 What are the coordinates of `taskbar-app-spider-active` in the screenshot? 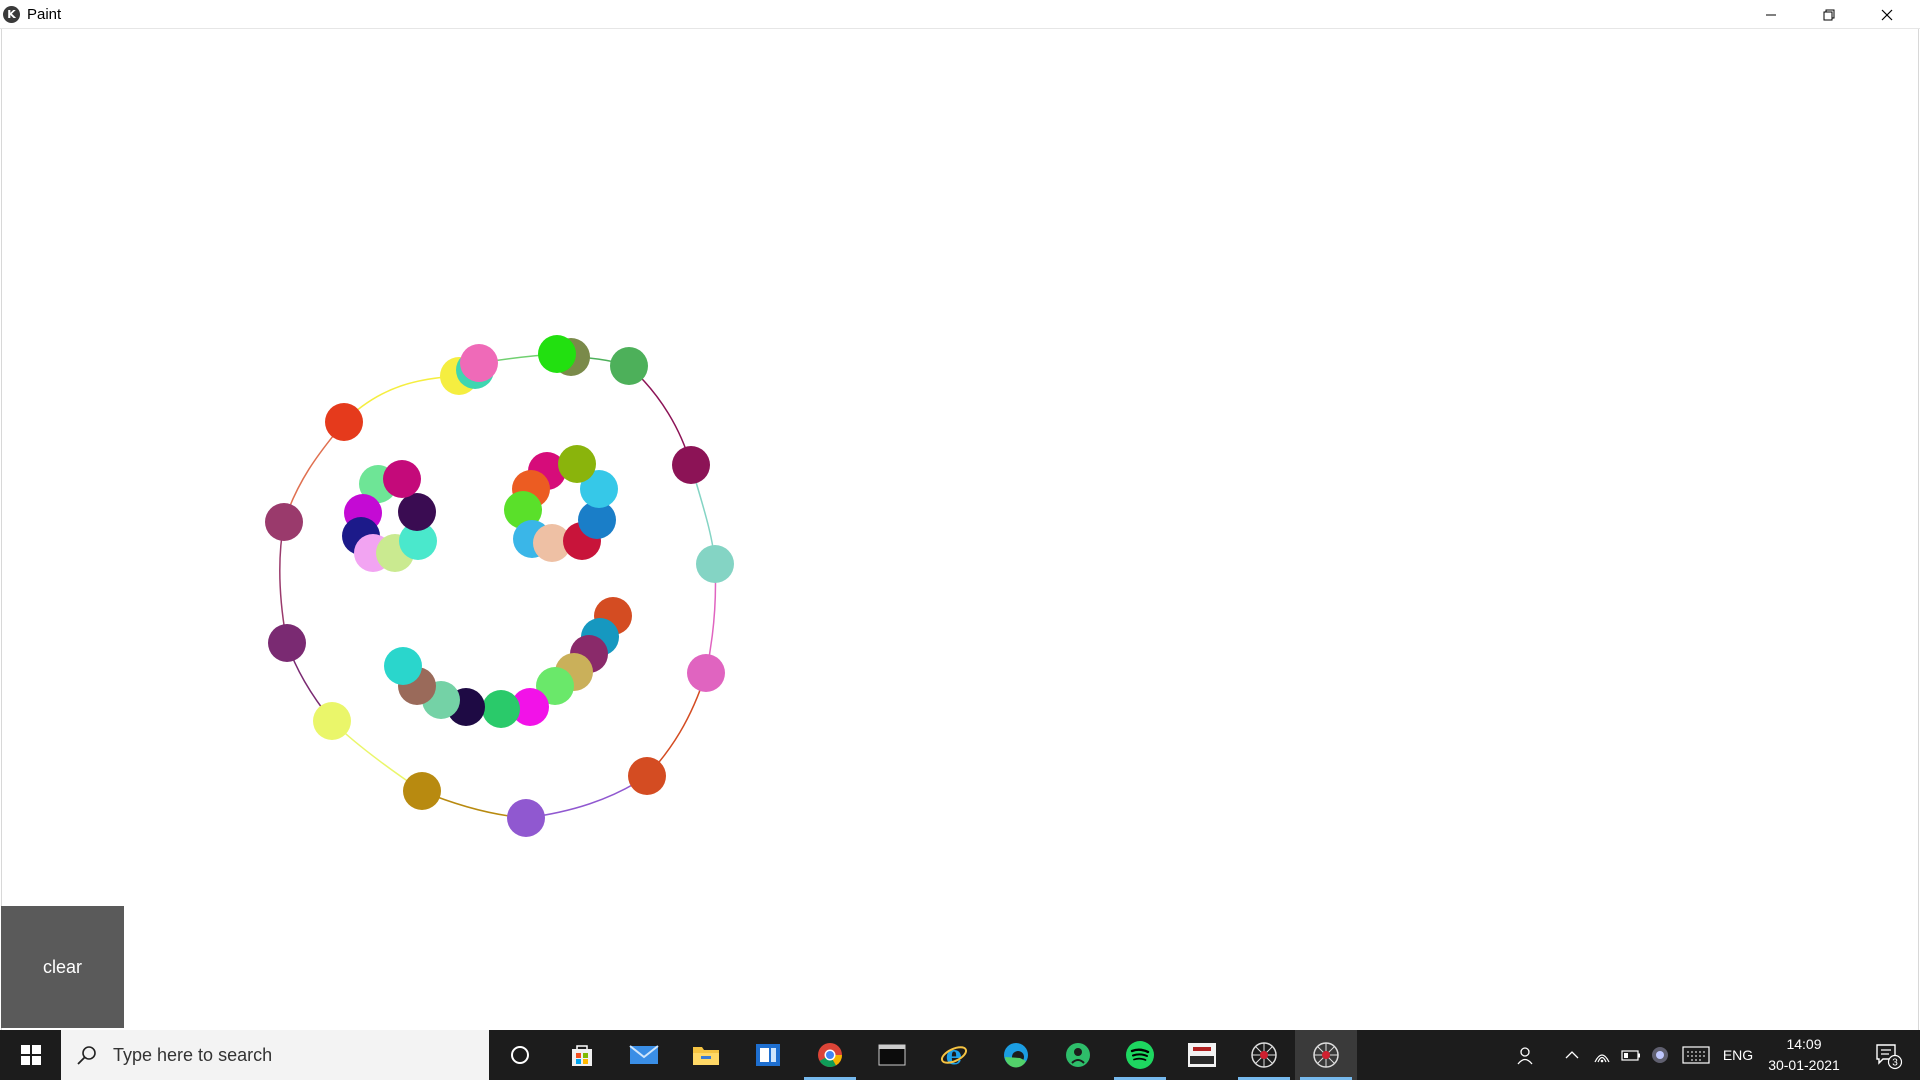 It's located at (1326, 1055).